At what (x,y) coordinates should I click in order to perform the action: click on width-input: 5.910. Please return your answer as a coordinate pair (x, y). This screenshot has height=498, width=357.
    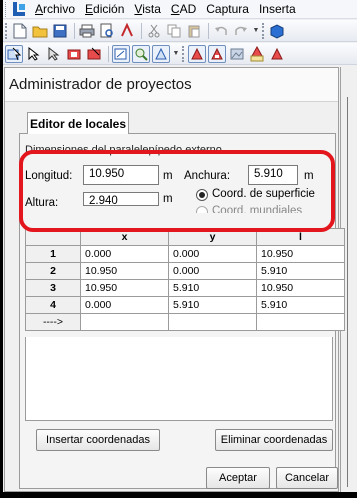
    Looking at the image, I should click on (273, 175).